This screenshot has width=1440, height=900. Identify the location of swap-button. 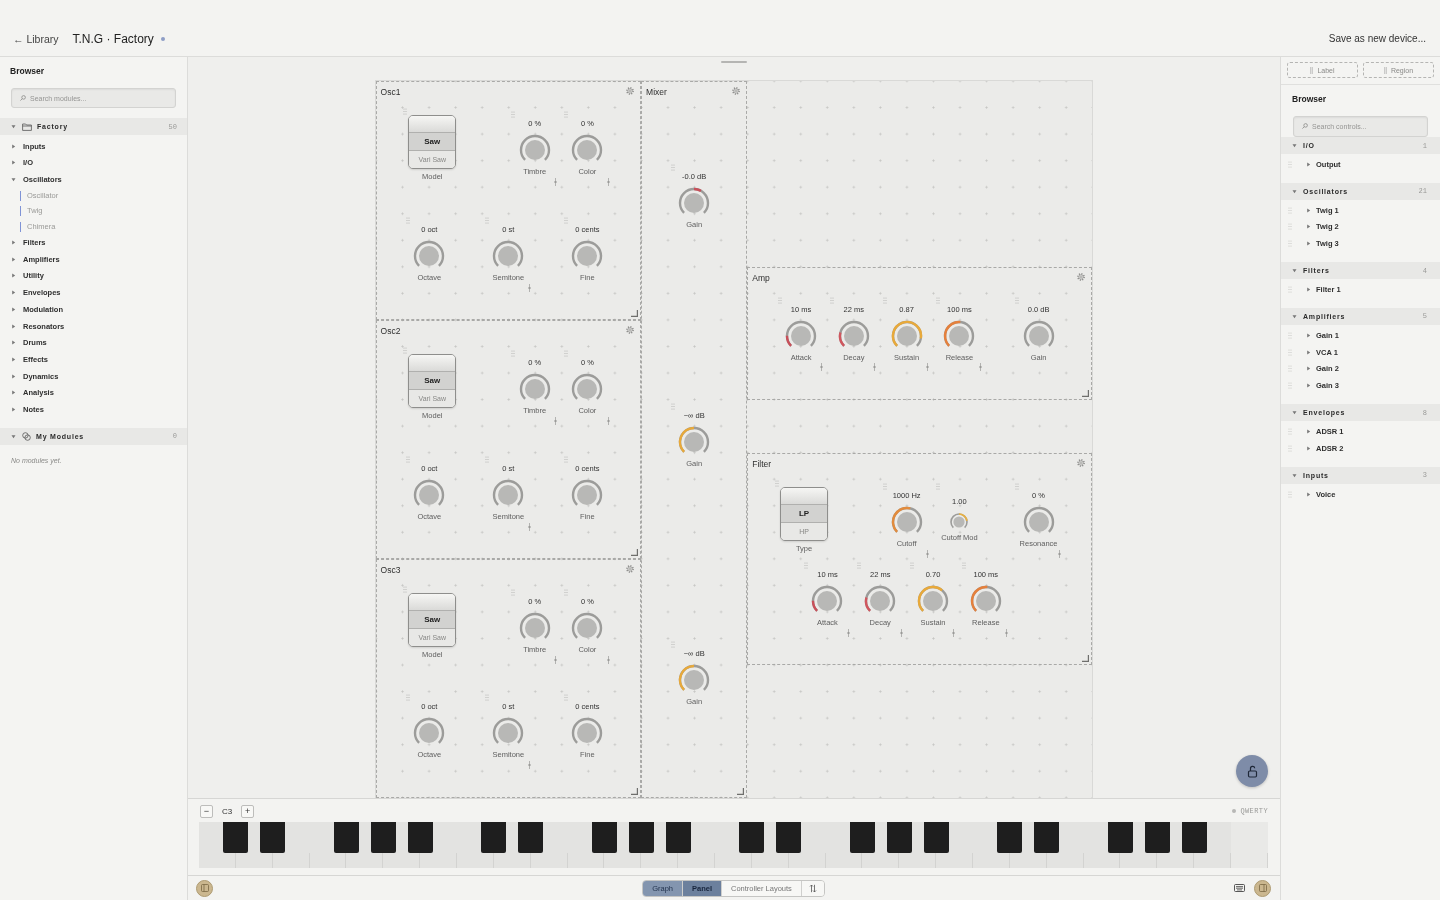
(812, 888).